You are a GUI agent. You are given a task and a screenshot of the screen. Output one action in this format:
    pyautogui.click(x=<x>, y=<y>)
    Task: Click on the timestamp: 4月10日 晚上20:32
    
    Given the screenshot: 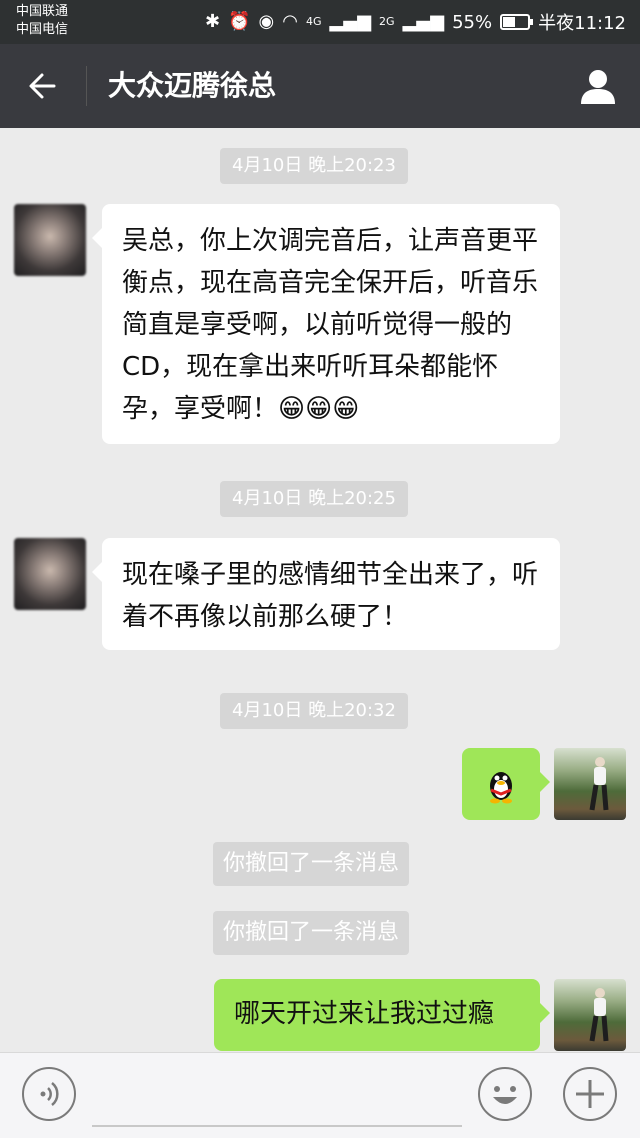 What is the action you would take?
    pyautogui.click(x=314, y=711)
    